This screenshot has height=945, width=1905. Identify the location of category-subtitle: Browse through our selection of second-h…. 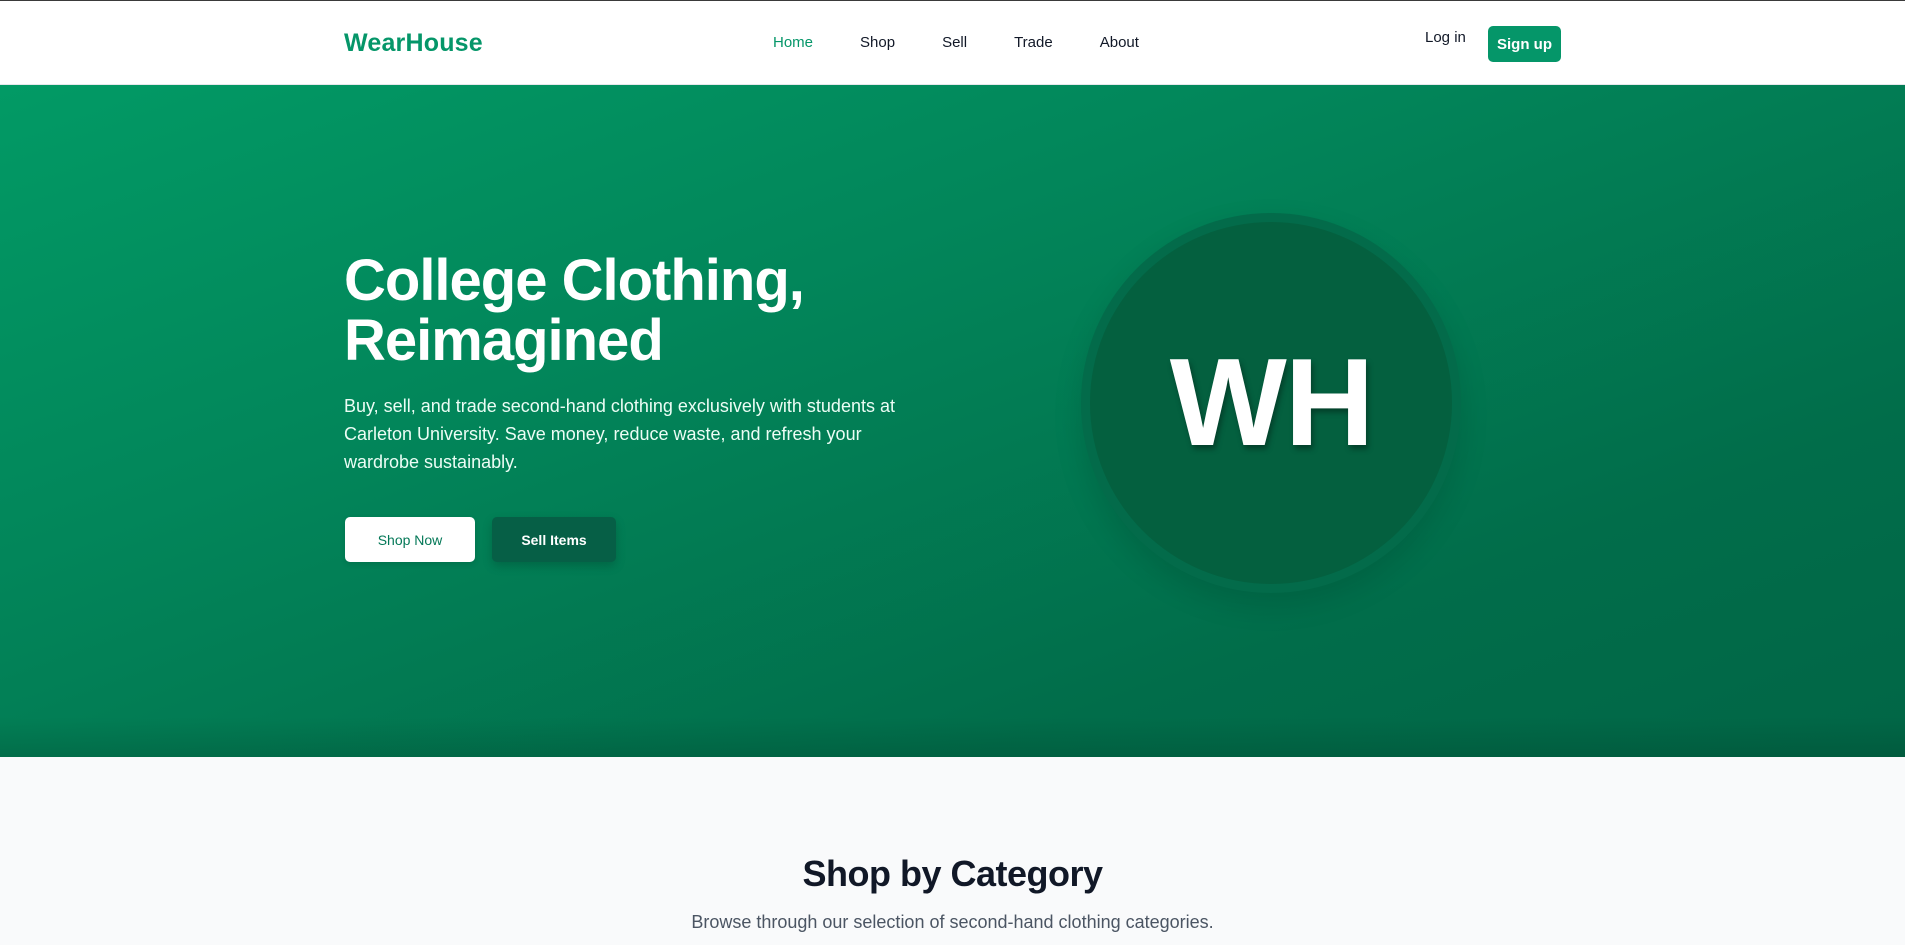
(952, 922).